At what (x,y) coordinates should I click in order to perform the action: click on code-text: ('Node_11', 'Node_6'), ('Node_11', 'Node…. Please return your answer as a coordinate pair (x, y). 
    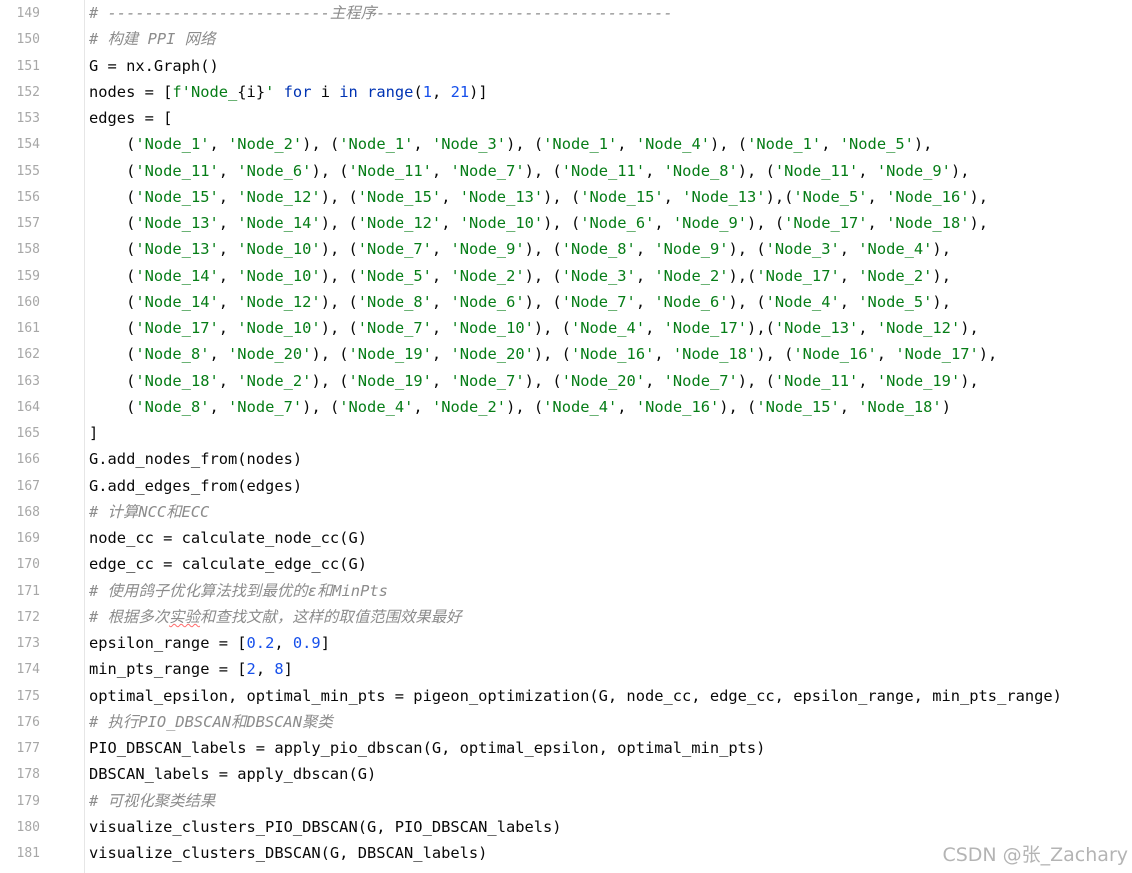
    Looking at the image, I should click on (529, 171).